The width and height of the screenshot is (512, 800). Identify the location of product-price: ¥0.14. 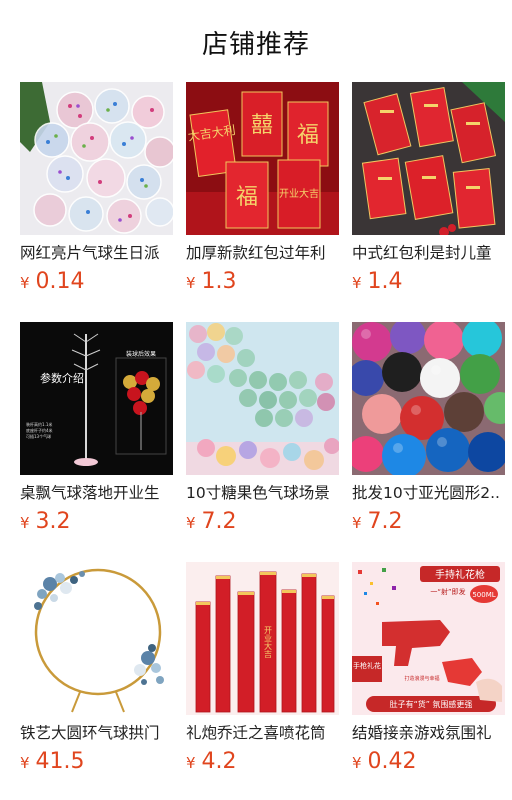
(96, 281).